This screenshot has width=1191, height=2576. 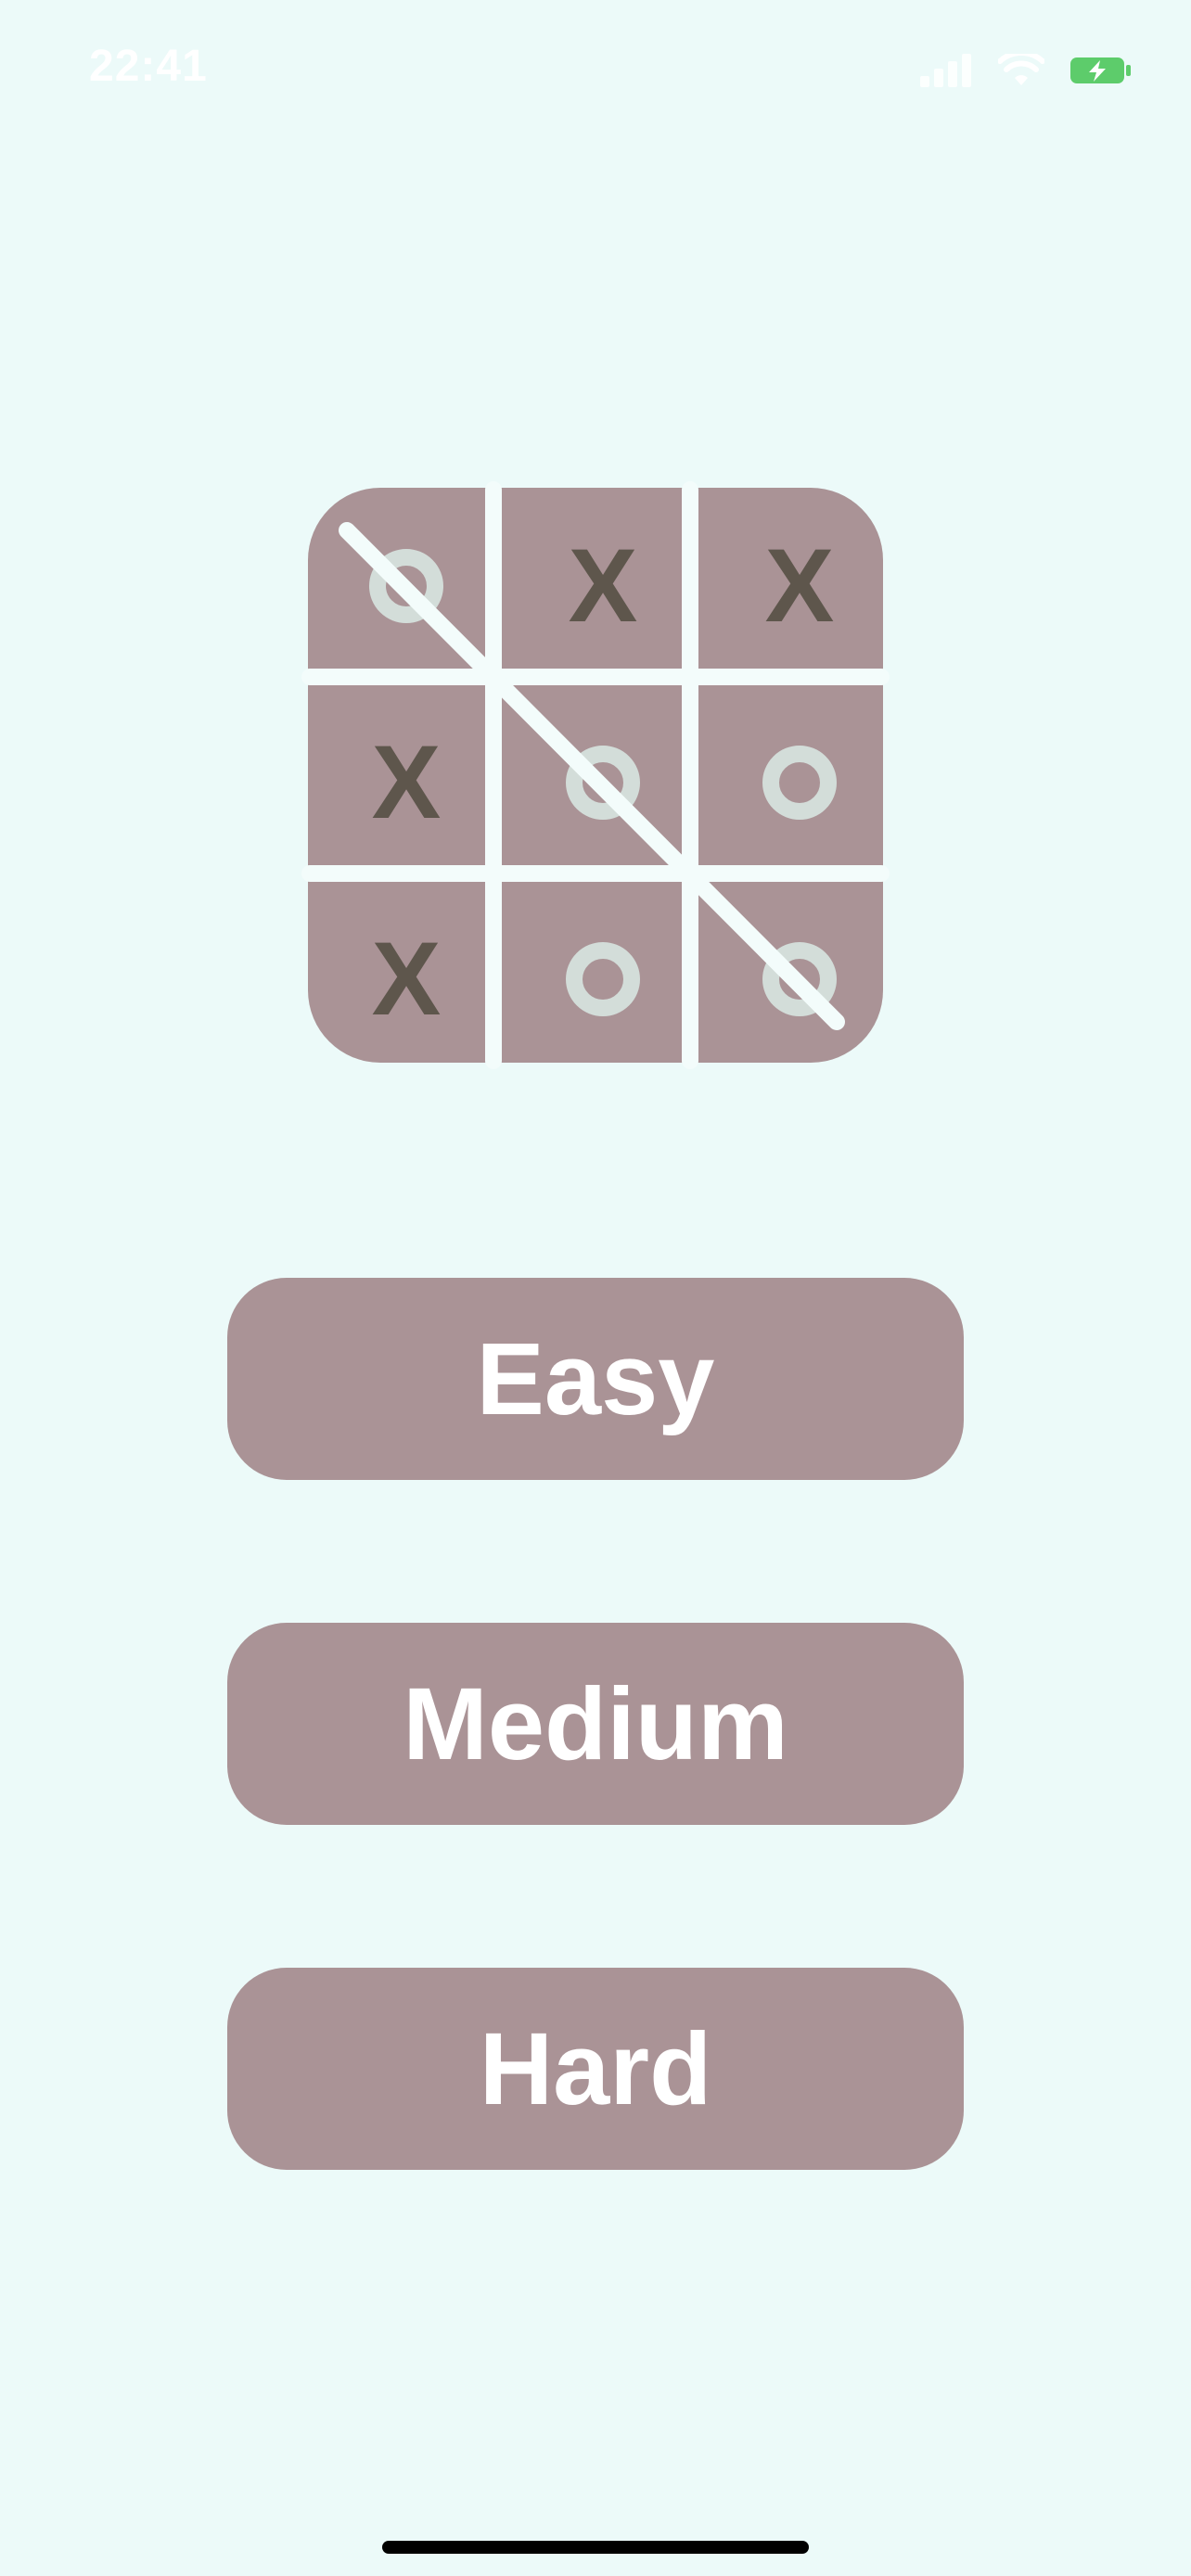 I want to click on easy-button-label: Easy, so click(x=595, y=1378).